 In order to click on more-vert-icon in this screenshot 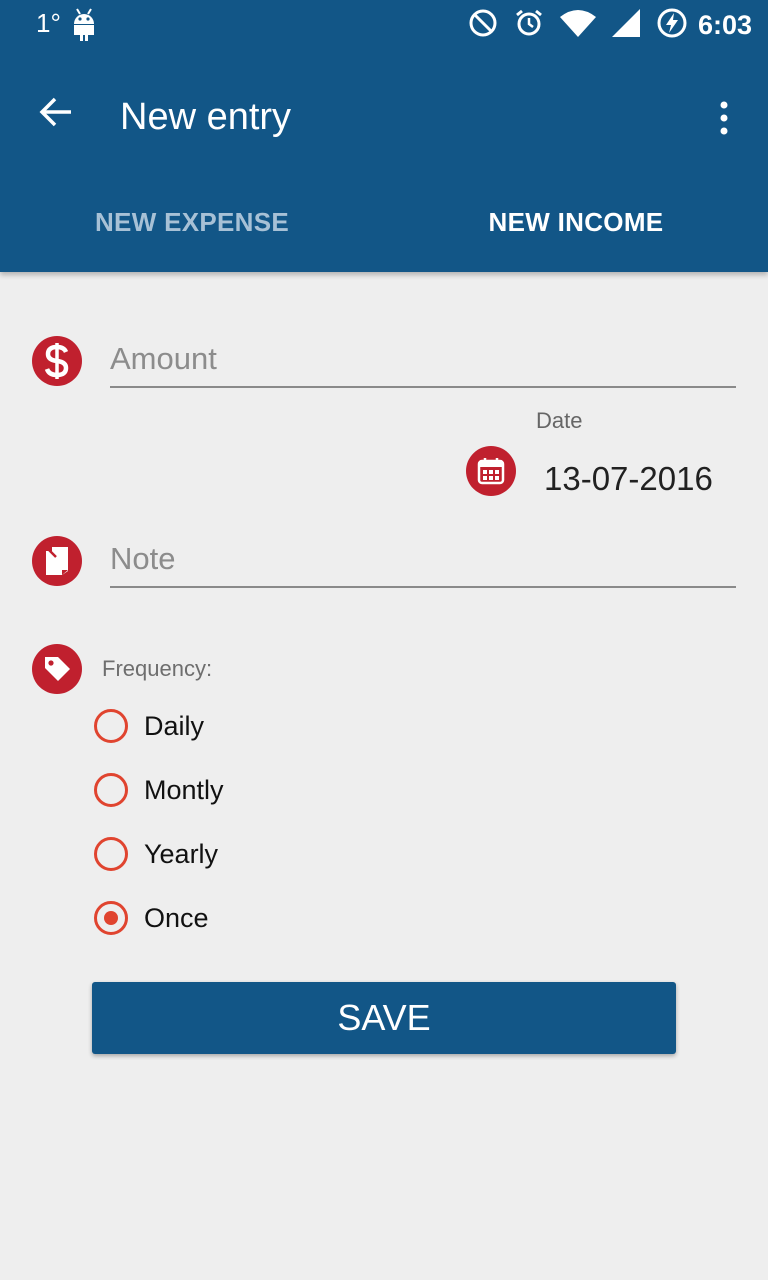, I will do `click(724, 118)`.